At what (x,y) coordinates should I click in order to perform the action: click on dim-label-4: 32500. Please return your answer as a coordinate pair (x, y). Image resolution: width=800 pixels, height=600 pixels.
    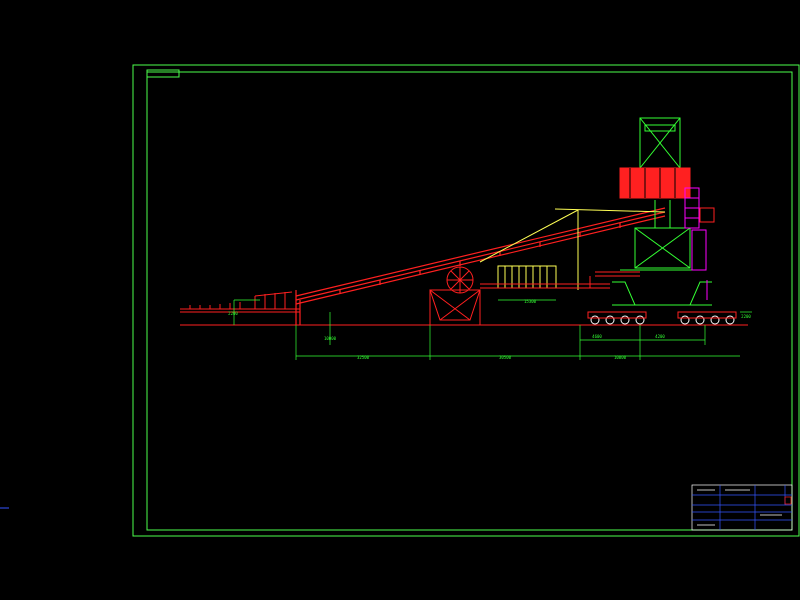
    Looking at the image, I should click on (363, 357).